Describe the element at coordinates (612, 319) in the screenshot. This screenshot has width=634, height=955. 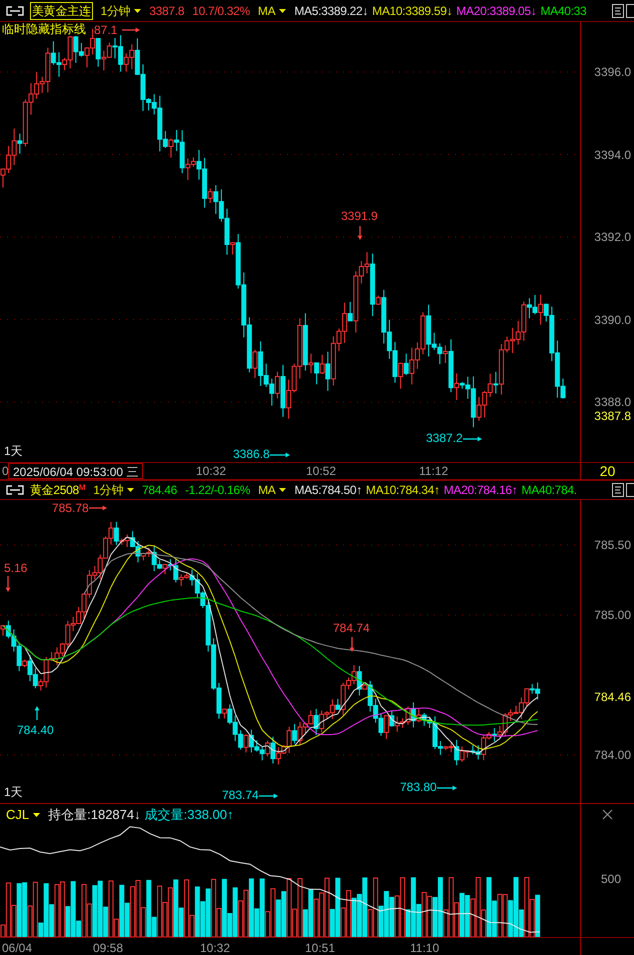
I see `price-axis-label: 3390.0` at that location.